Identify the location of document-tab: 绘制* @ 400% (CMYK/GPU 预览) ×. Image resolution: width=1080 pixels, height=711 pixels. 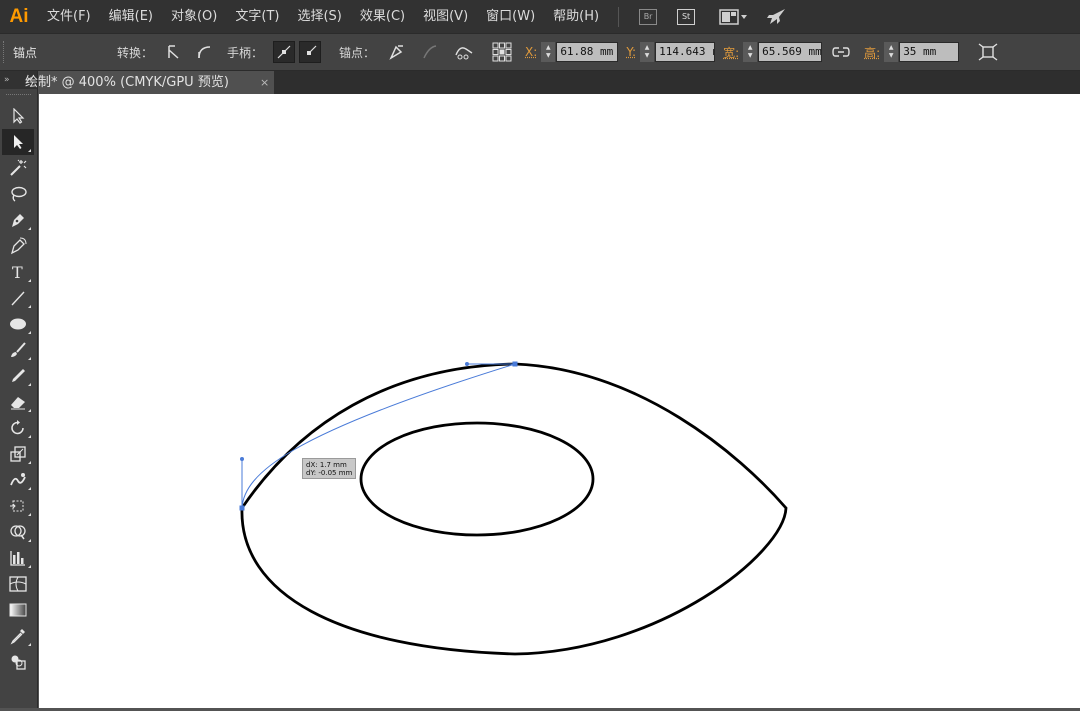
(156, 82).